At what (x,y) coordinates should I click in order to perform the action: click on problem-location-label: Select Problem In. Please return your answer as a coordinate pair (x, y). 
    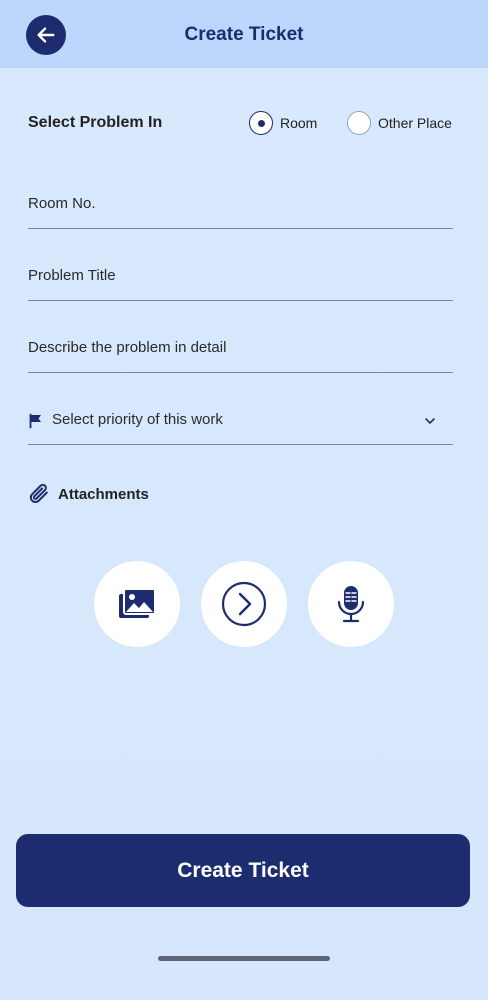
    Looking at the image, I should click on (95, 122).